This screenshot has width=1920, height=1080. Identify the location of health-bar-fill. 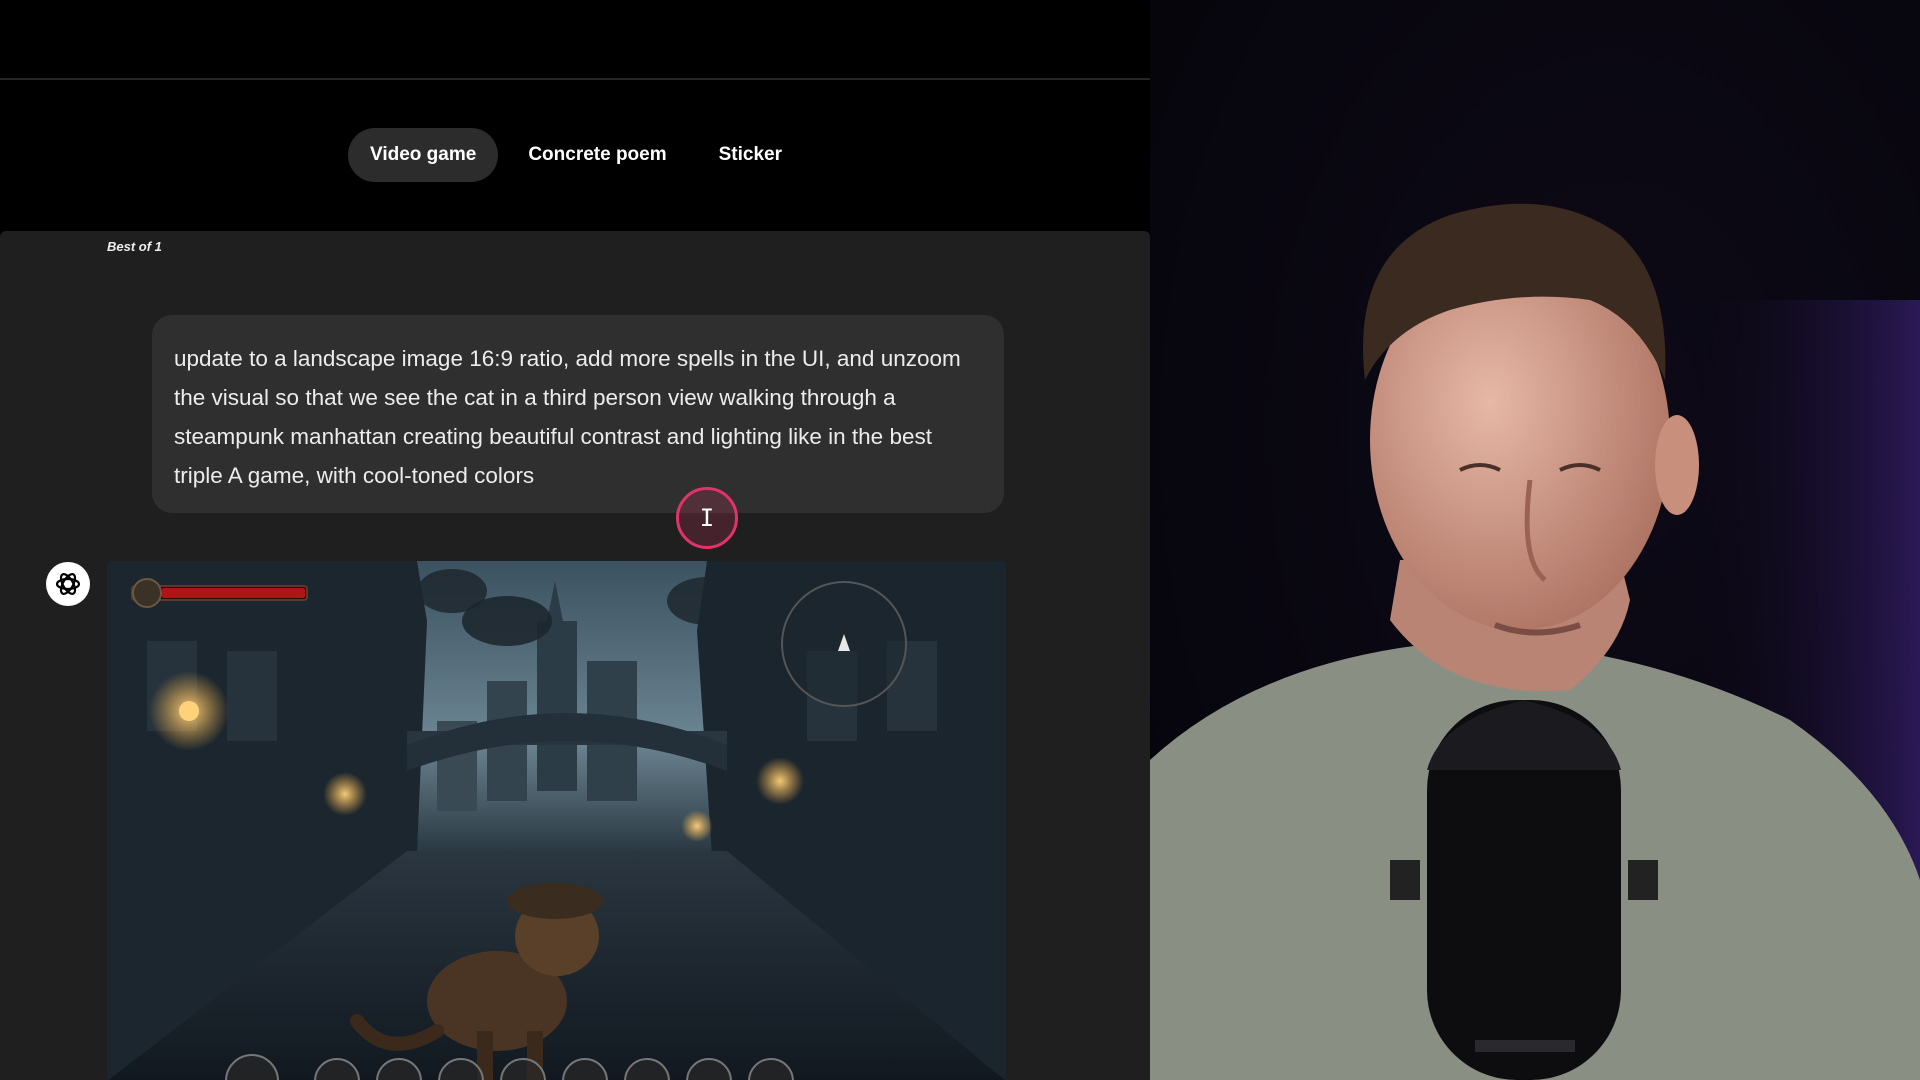
(233, 593).